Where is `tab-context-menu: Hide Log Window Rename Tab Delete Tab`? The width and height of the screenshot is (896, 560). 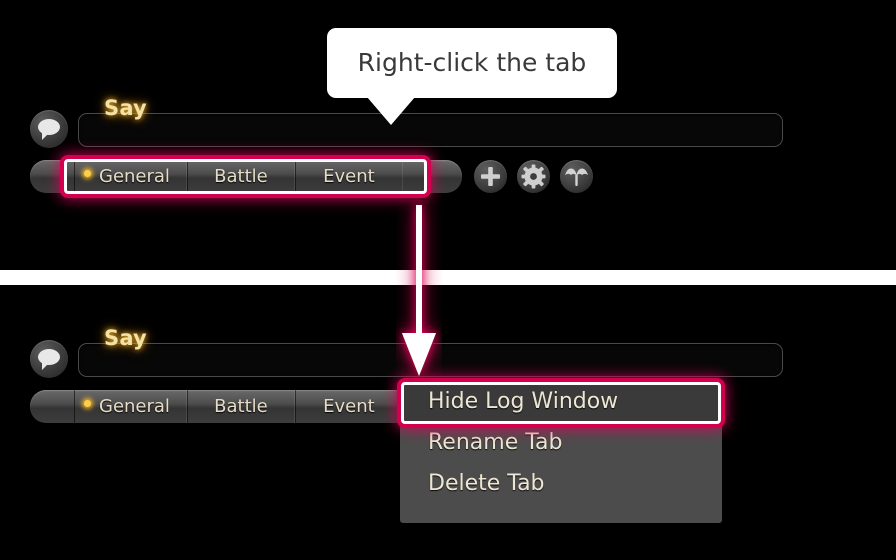 tab-context-menu: Hide Log Window Rename Tab Delete Tab is located at coordinates (561, 452).